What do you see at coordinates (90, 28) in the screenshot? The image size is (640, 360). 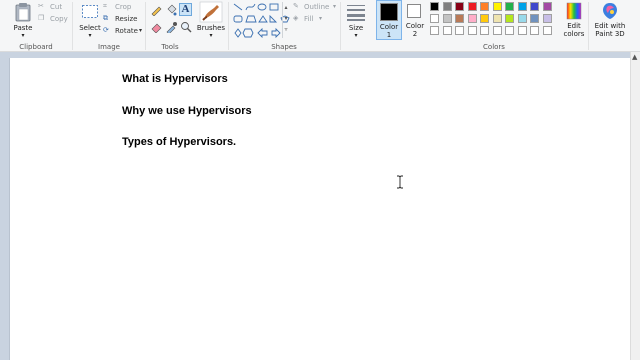 I see `select-label: Select` at bounding box center [90, 28].